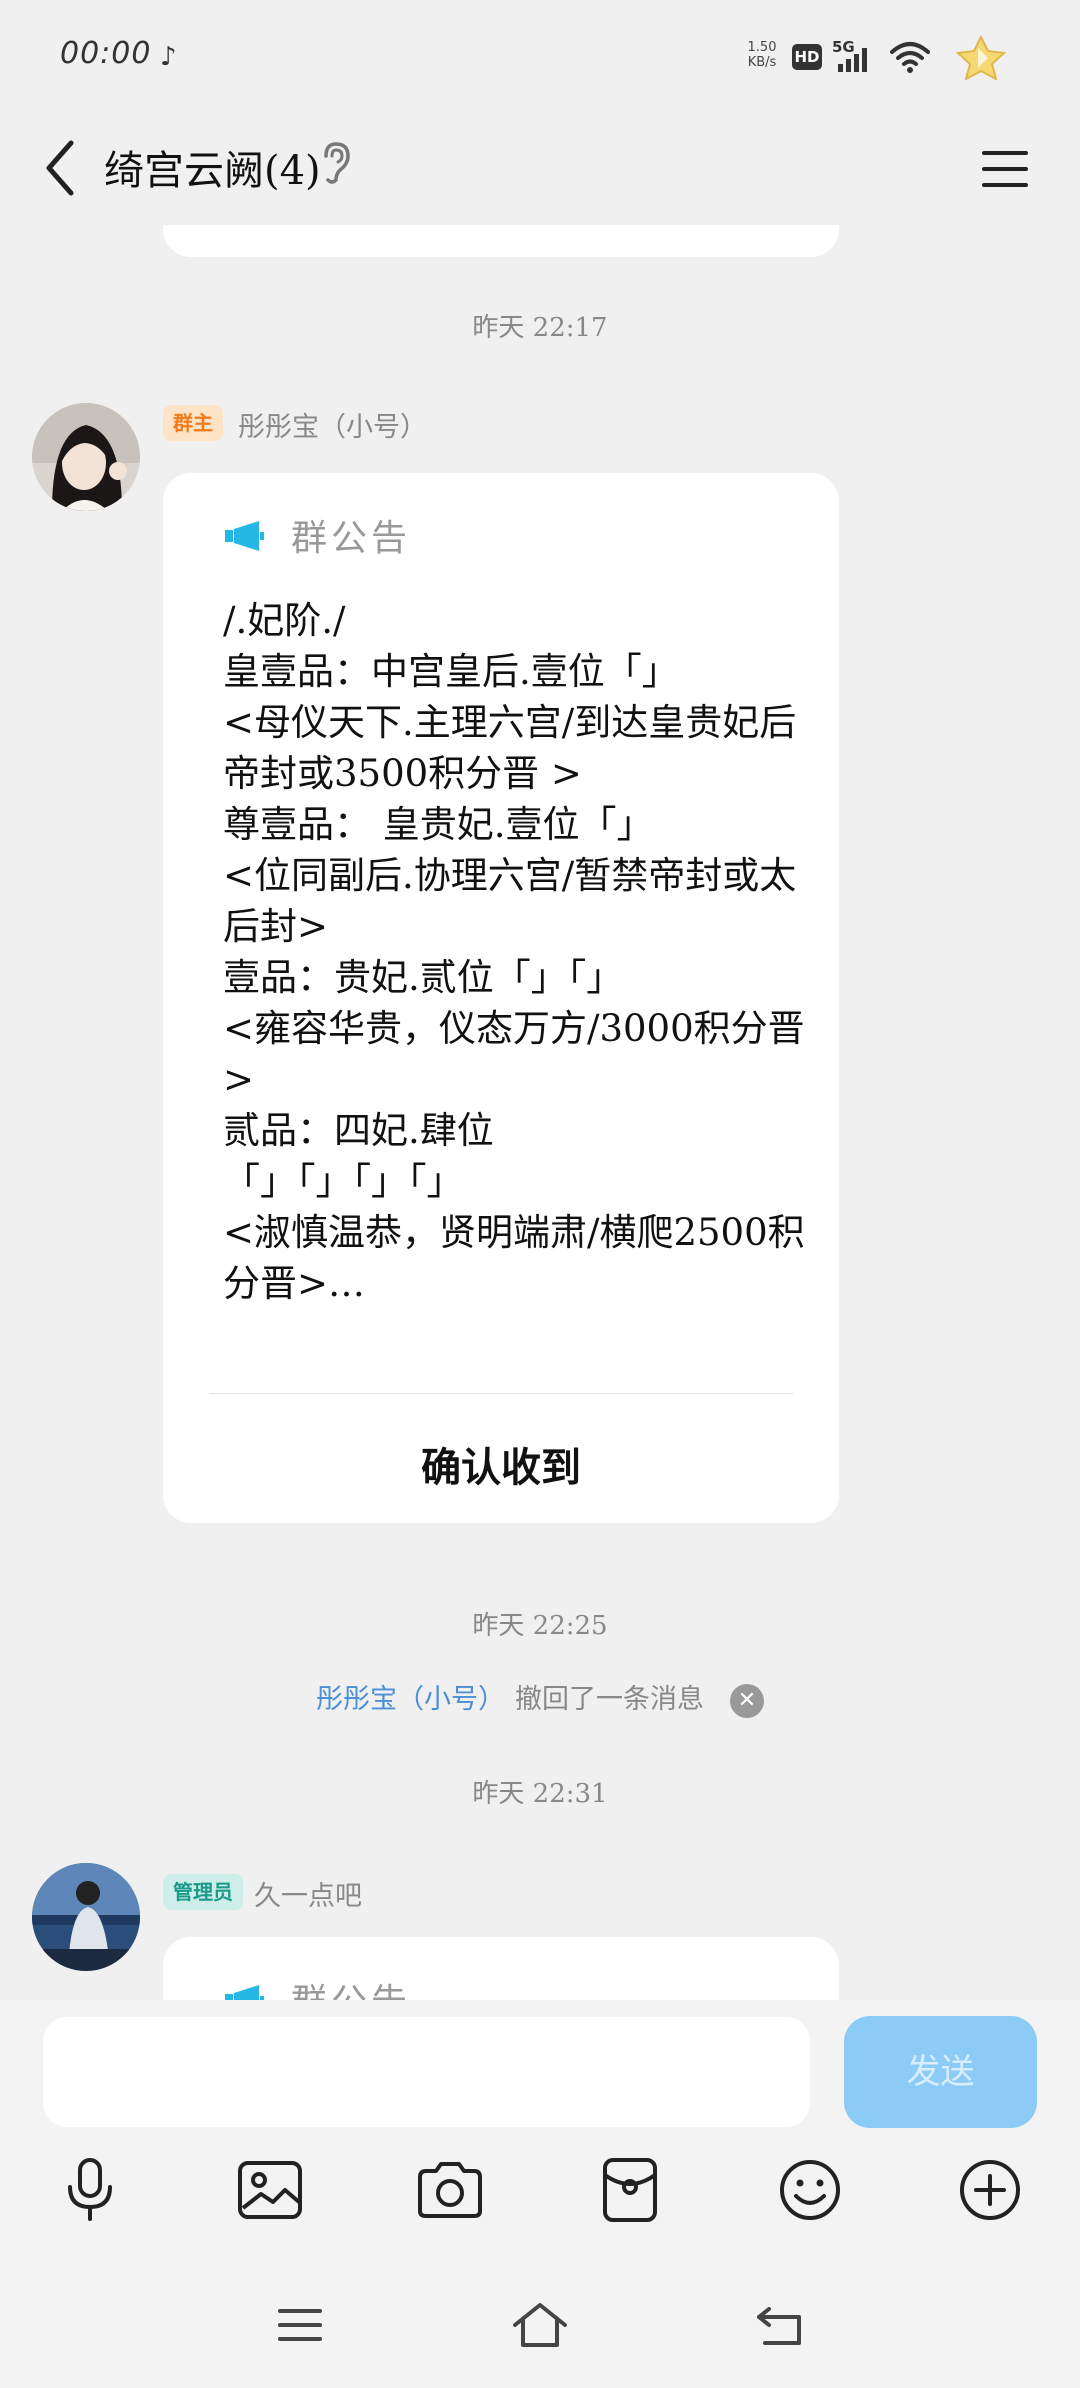  What do you see at coordinates (501, 1968) in the screenshot?
I see `group-announcement-card: 群公告` at bounding box center [501, 1968].